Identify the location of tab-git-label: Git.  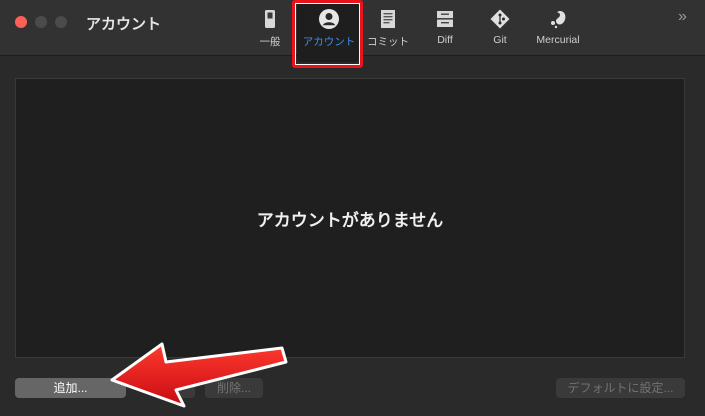
(500, 40).